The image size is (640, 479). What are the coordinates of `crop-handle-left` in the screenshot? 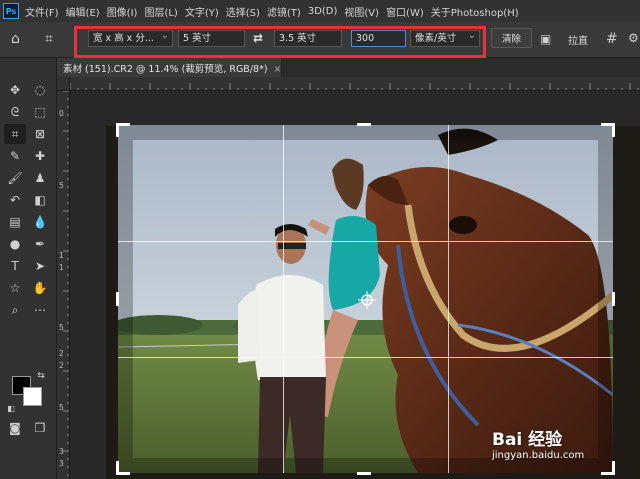 It's located at (117, 299).